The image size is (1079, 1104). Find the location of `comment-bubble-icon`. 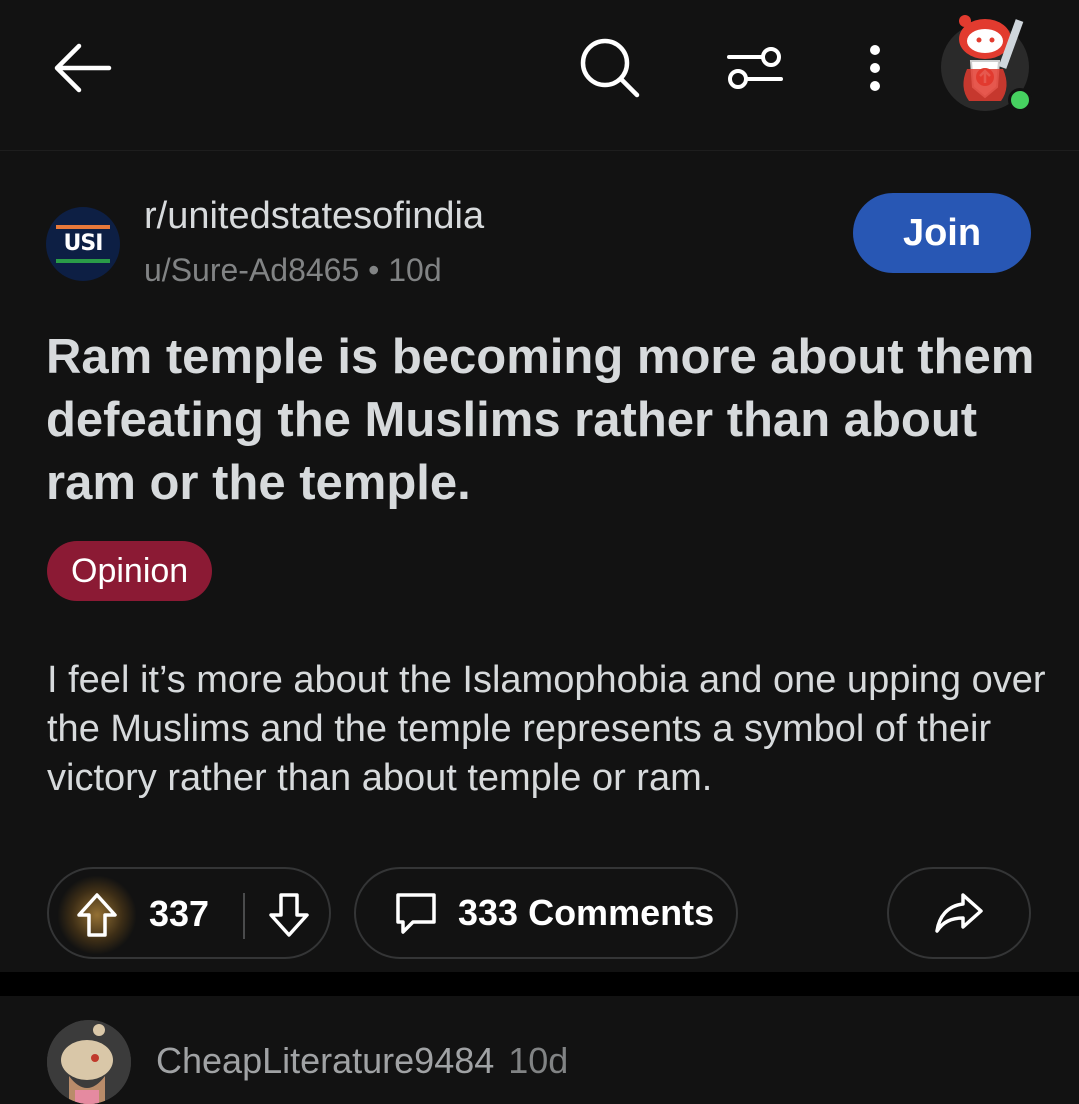

comment-bubble-icon is located at coordinates (416, 913).